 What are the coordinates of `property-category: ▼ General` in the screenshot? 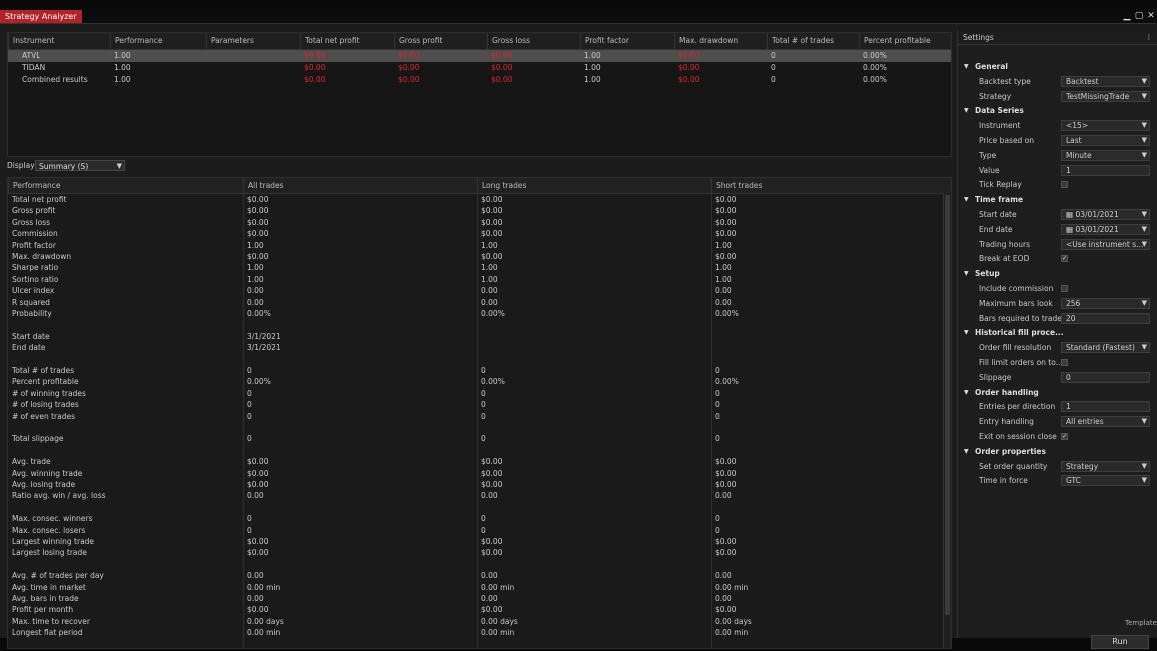 It's located at (1057, 66).